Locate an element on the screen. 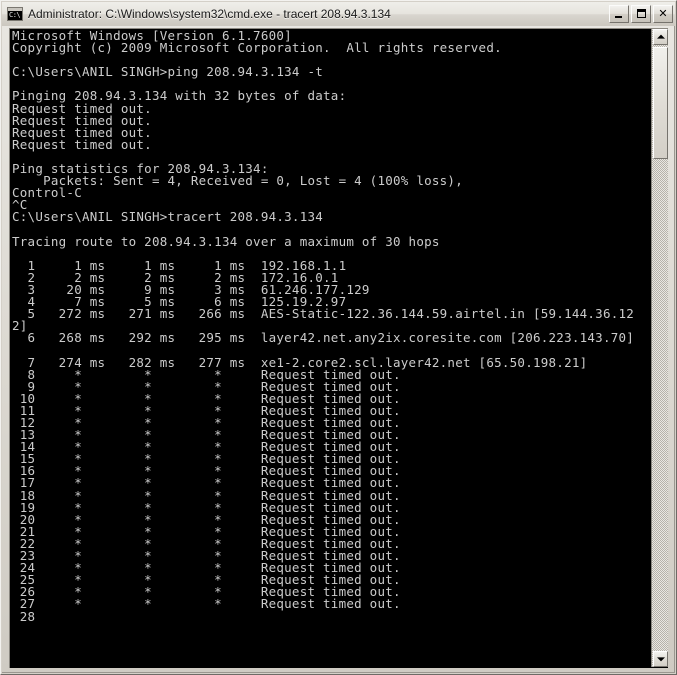 Image resolution: width=677 pixels, height=675 pixels. cmd-icon-glyph: C:\ is located at coordinates (15, 15).